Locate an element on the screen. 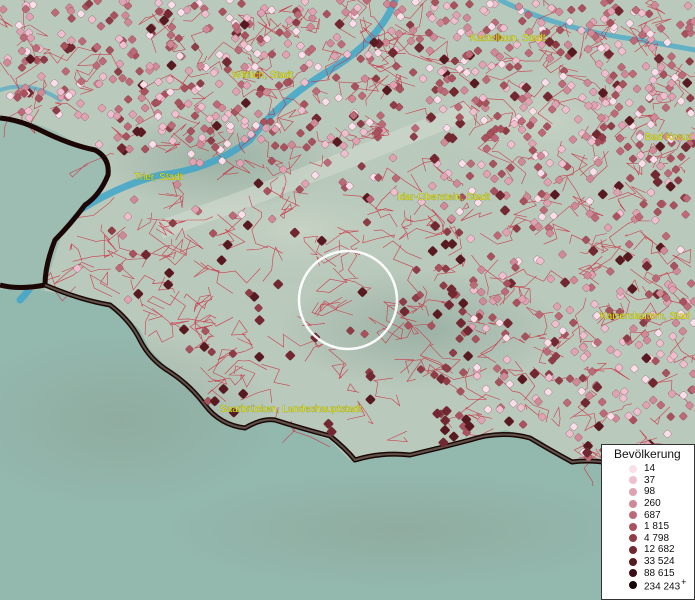 The width and height of the screenshot is (695, 600). legend-title: Bevölkerung is located at coordinates (647, 454).